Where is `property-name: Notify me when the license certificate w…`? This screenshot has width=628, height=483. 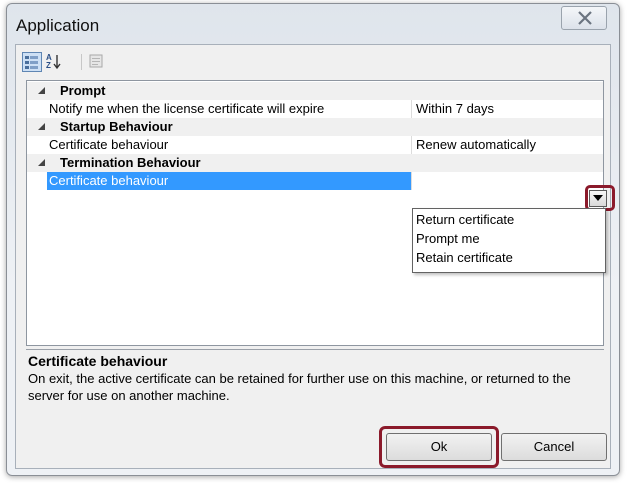 property-name: Notify me when the license certificate w… is located at coordinates (187, 108).